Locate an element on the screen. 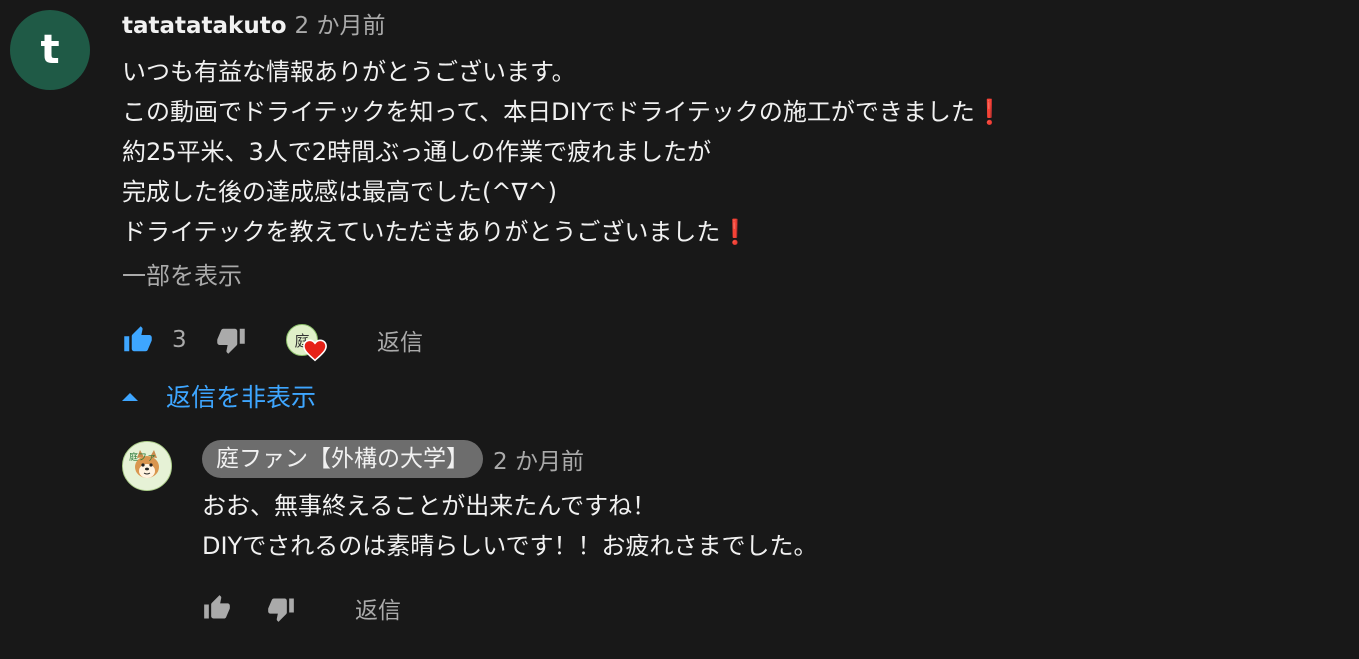  reply-time: 2 か月前 is located at coordinates (538, 459).